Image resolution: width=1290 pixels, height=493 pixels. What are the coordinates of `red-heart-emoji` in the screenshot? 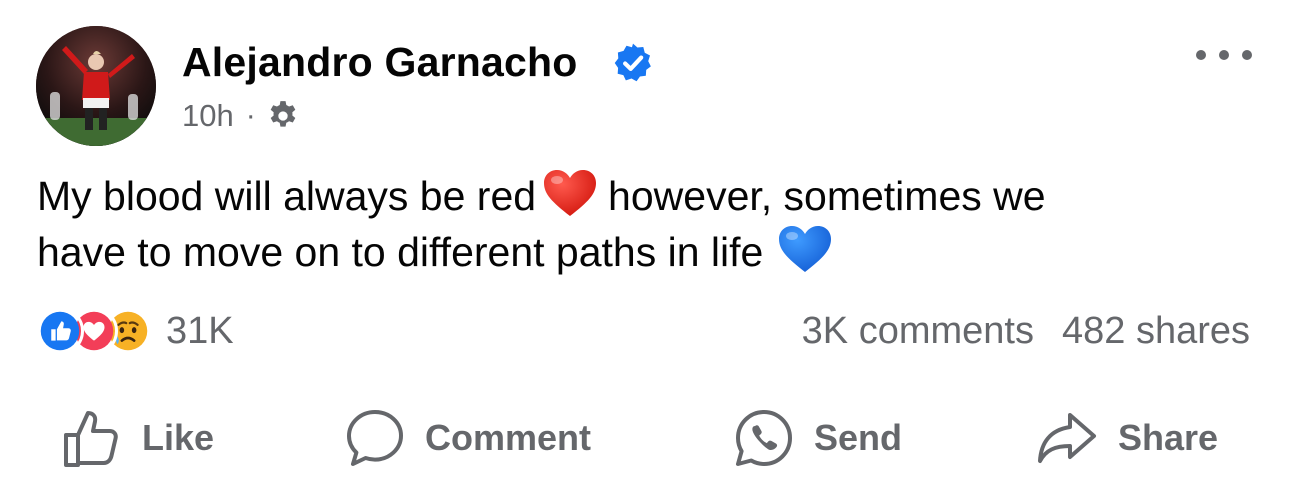 It's located at (570, 193).